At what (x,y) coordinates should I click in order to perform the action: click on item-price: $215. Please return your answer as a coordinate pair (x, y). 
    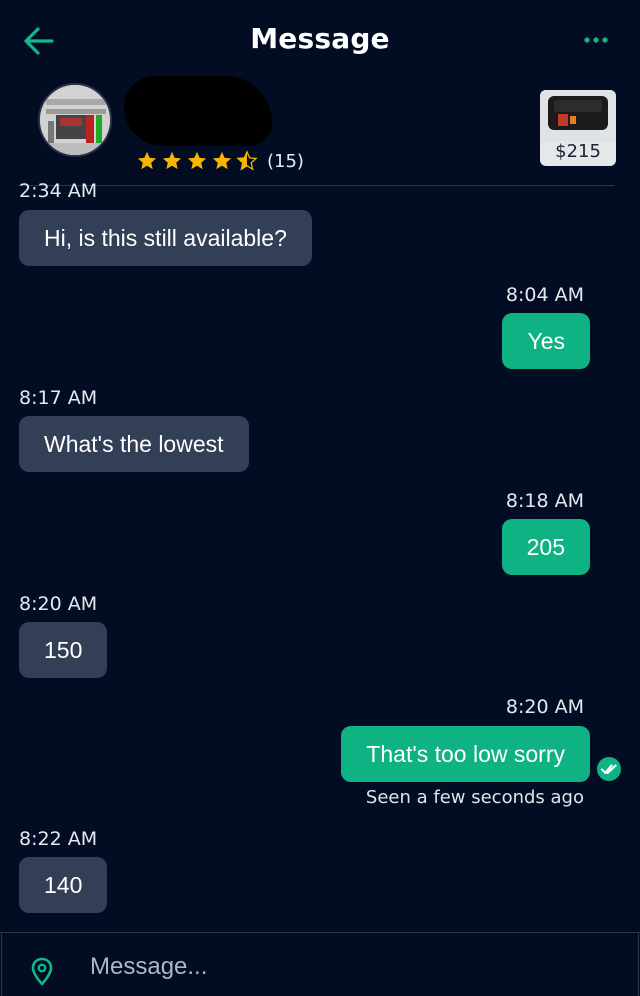
    Looking at the image, I should click on (578, 151).